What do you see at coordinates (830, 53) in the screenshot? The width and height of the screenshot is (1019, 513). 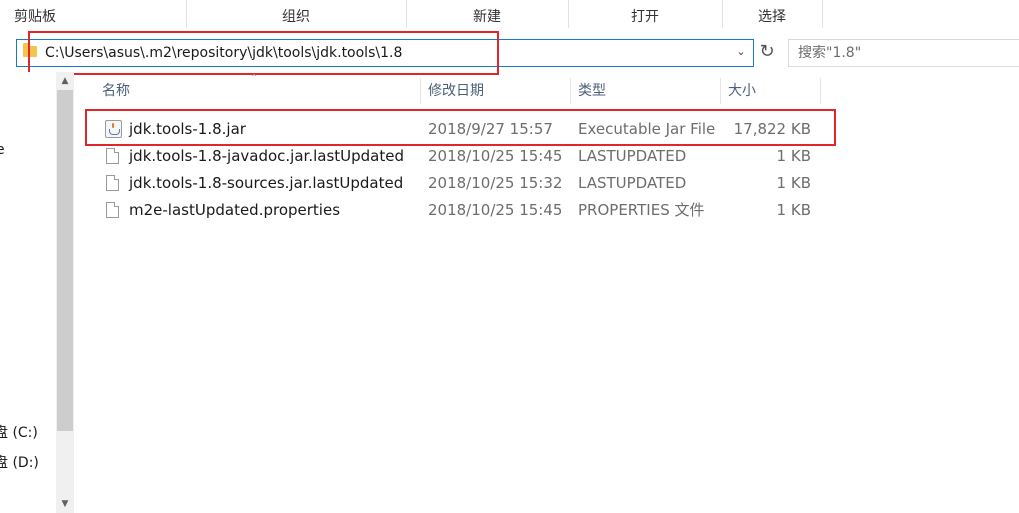 I see `search-placeholder: 搜索"1.8"` at bounding box center [830, 53].